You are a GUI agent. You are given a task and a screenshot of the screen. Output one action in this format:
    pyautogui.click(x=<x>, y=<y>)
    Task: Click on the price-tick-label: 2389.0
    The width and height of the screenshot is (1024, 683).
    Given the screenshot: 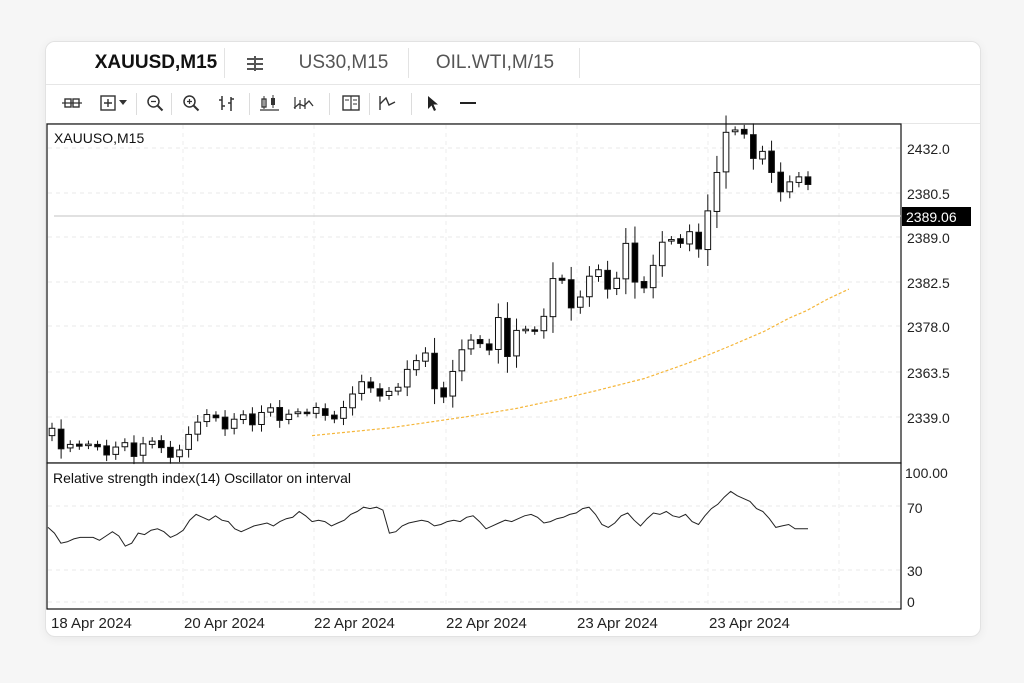 What is the action you would take?
    pyautogui.click(x=928, y=238)
    